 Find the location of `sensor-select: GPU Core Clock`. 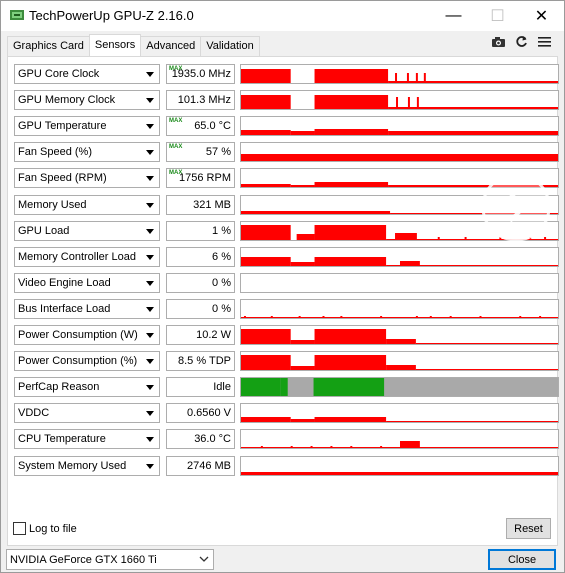

sensor-select: GPU Core Clock is located at coordinates (87, 74).